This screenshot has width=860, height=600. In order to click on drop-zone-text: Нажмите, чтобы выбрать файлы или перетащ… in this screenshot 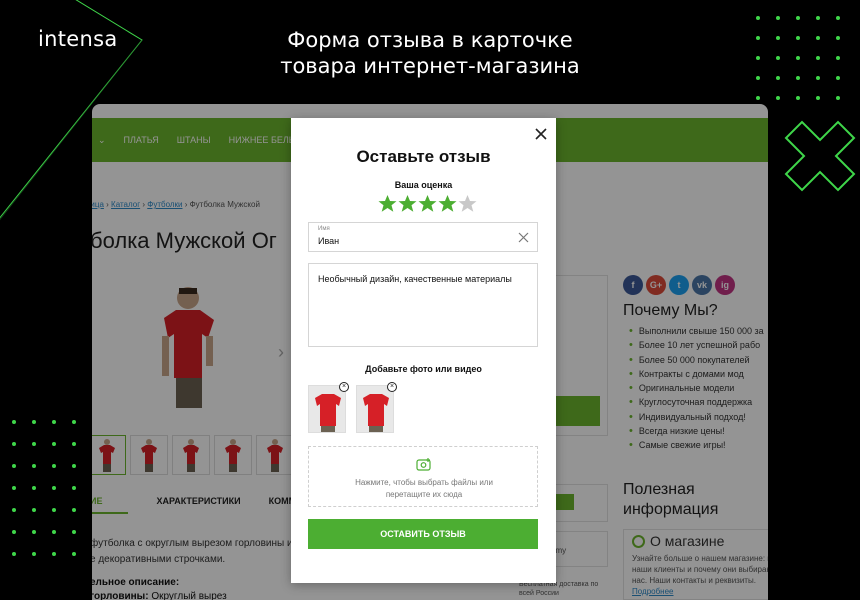, I will do `click(424, 489)`.